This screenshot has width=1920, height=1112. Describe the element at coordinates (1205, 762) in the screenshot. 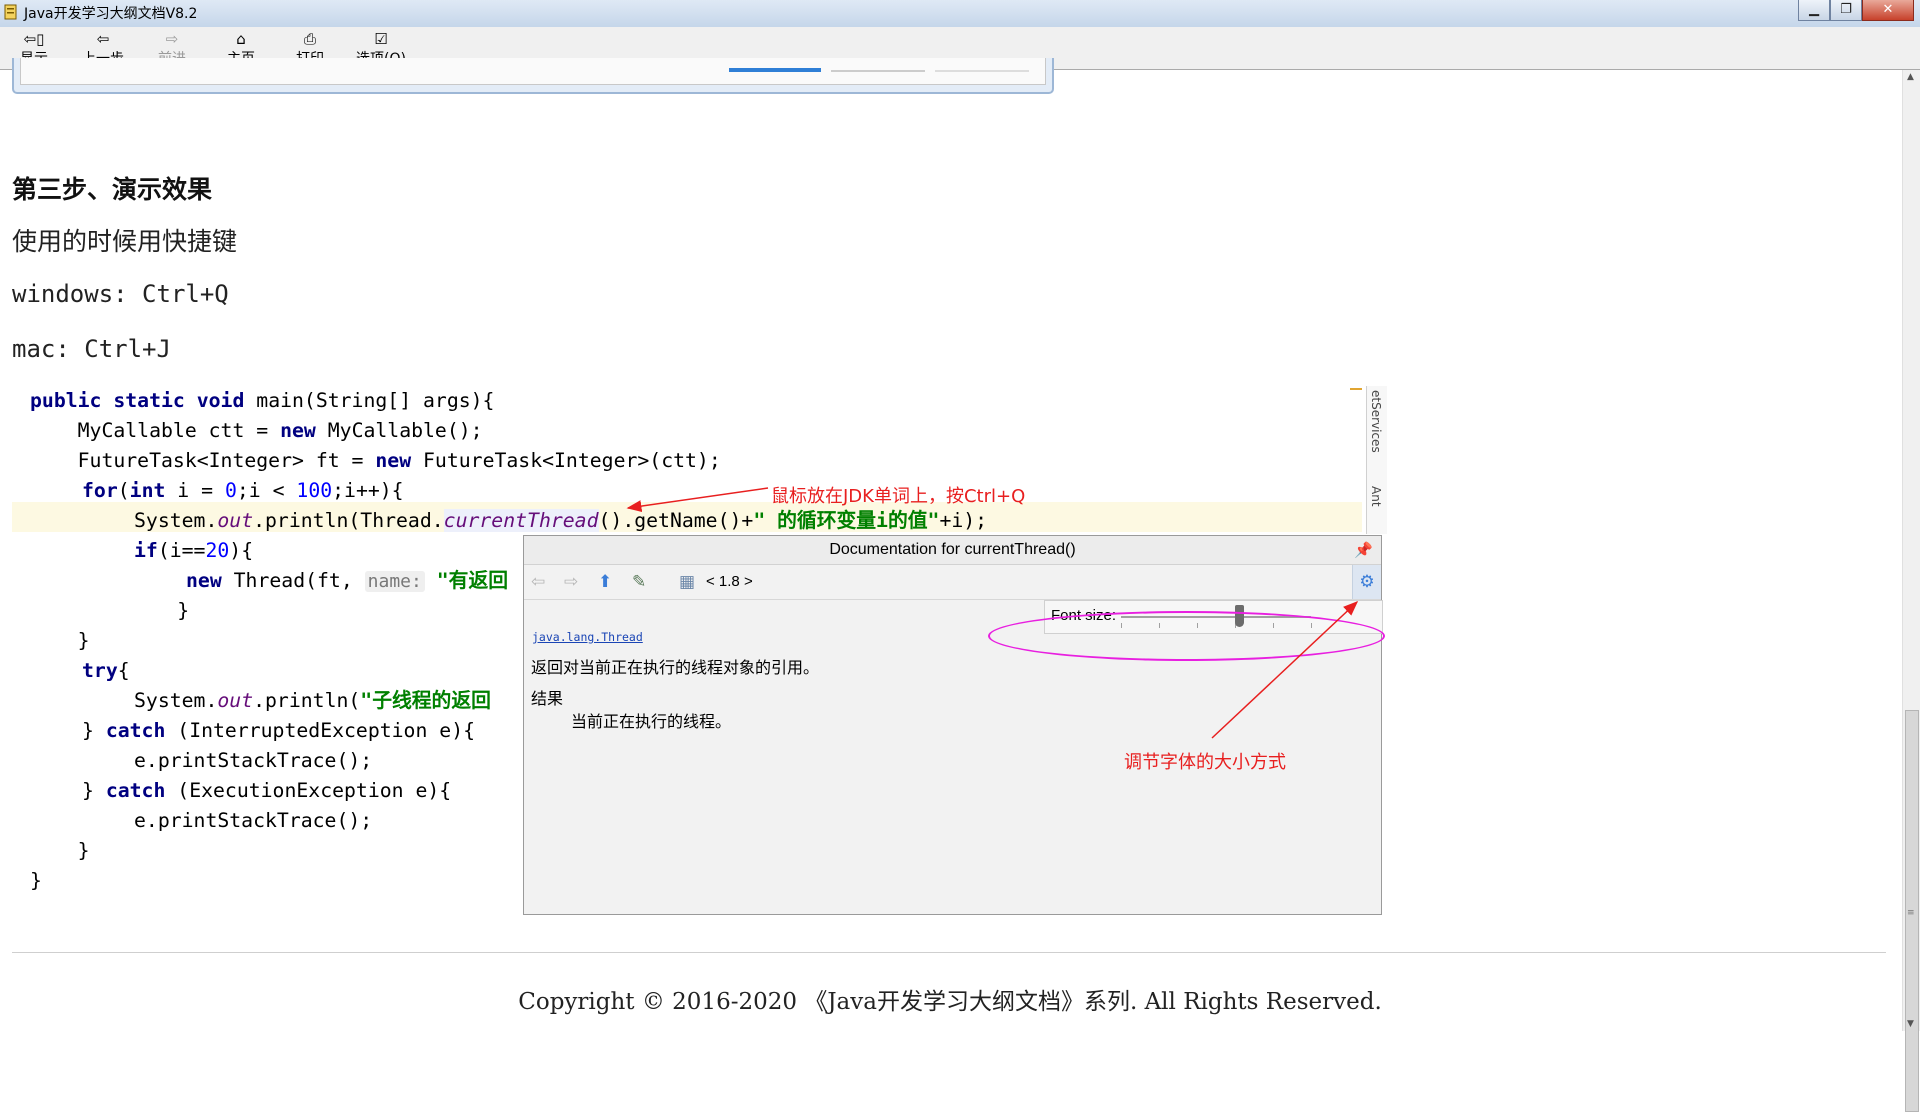

I see `font-size-annotation: 调节字体的大小方式` at that location.